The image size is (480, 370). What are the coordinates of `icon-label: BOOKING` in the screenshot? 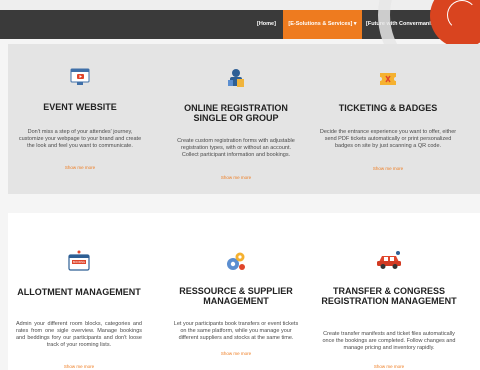 It's located at (79, 262).